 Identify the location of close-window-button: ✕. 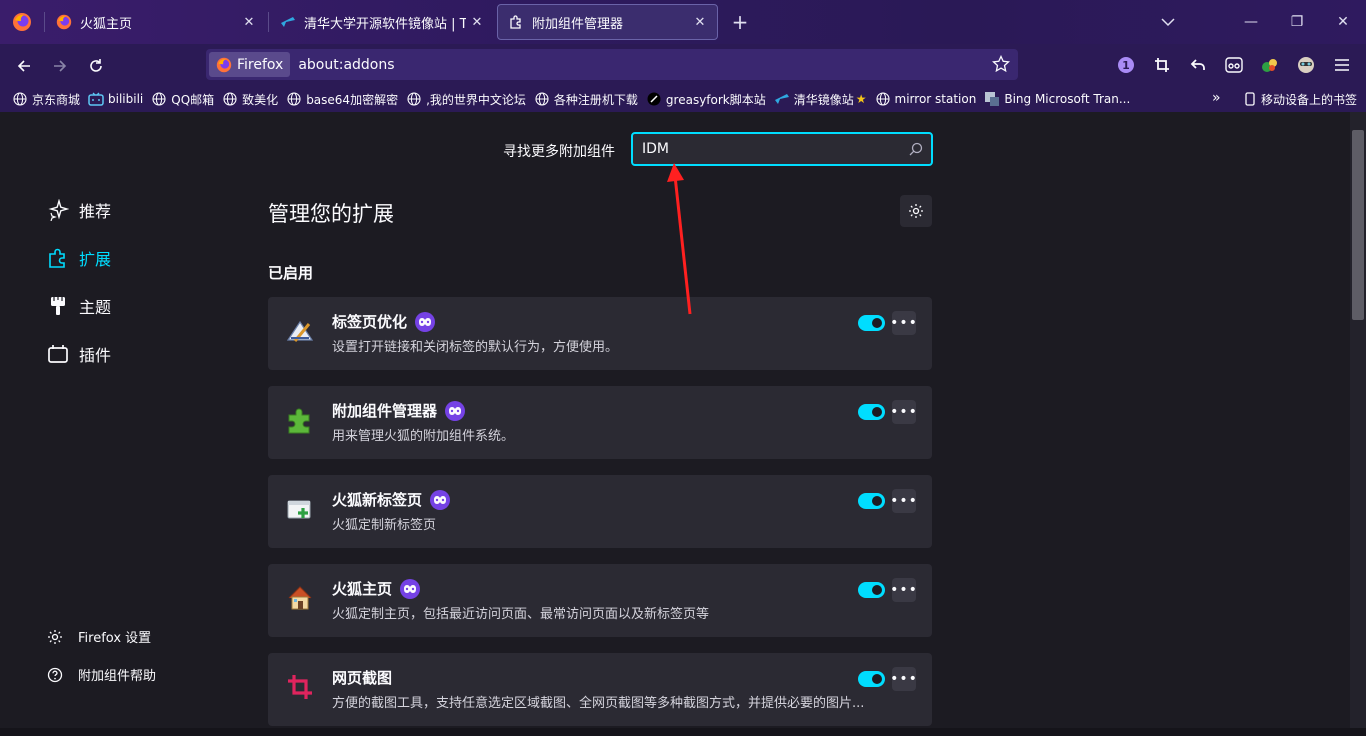
(1343, 22).